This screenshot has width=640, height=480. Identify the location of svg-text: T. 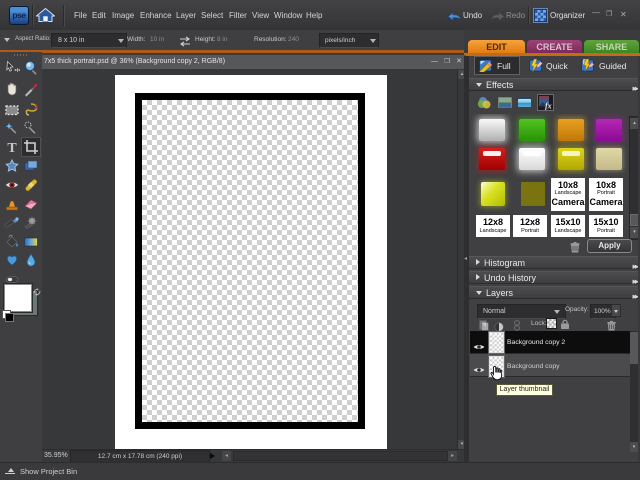
(12, 148).